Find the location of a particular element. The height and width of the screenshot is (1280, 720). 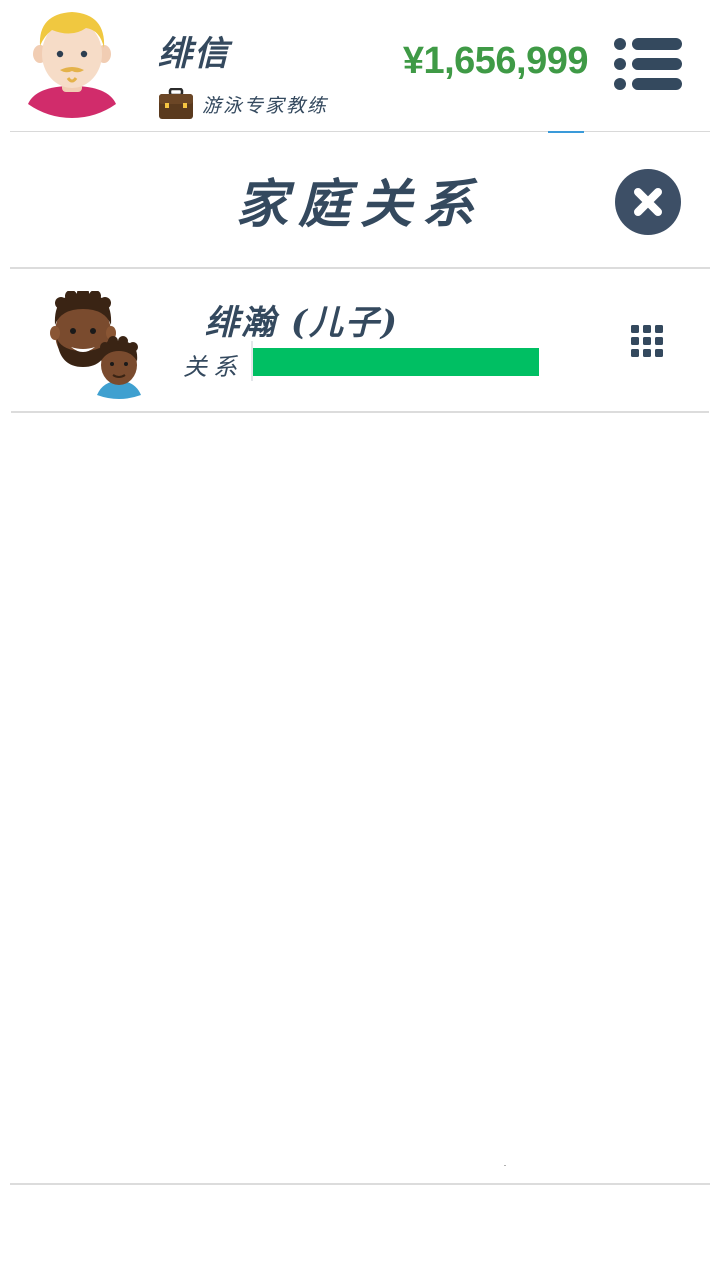

job-row: 游泳专家教练 is located at coordinates (243, 104).